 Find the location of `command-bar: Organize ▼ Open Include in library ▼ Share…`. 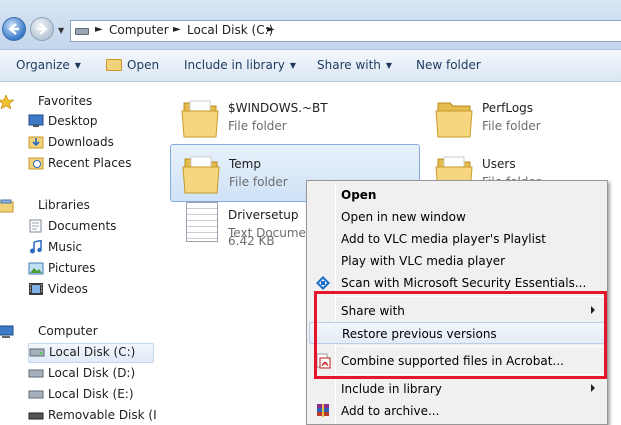

command-bar: Organize ▼ Open Include in library ▼ Share… is located at coordinates (310, 66).